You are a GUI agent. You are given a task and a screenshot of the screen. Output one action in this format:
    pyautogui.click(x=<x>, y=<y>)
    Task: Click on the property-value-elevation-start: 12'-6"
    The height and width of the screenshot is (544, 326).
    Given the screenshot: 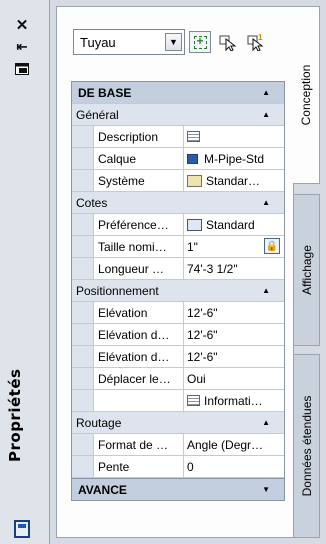 What is the action you would take?
    pyautogui.click(x=234, y=334)
    